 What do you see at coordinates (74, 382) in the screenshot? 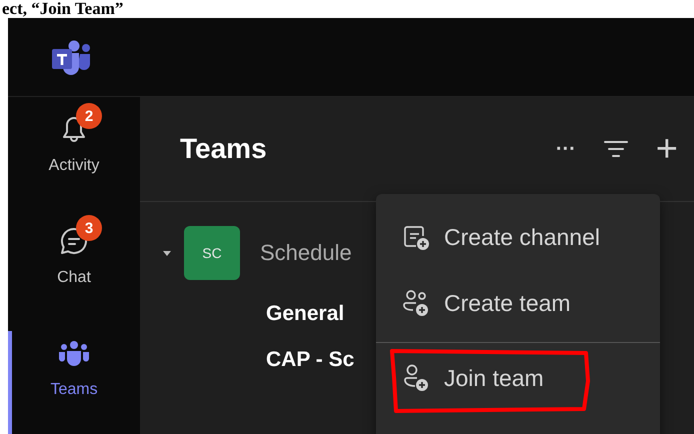
I see `rail-item: Teams` at bounding box center [74, 382].